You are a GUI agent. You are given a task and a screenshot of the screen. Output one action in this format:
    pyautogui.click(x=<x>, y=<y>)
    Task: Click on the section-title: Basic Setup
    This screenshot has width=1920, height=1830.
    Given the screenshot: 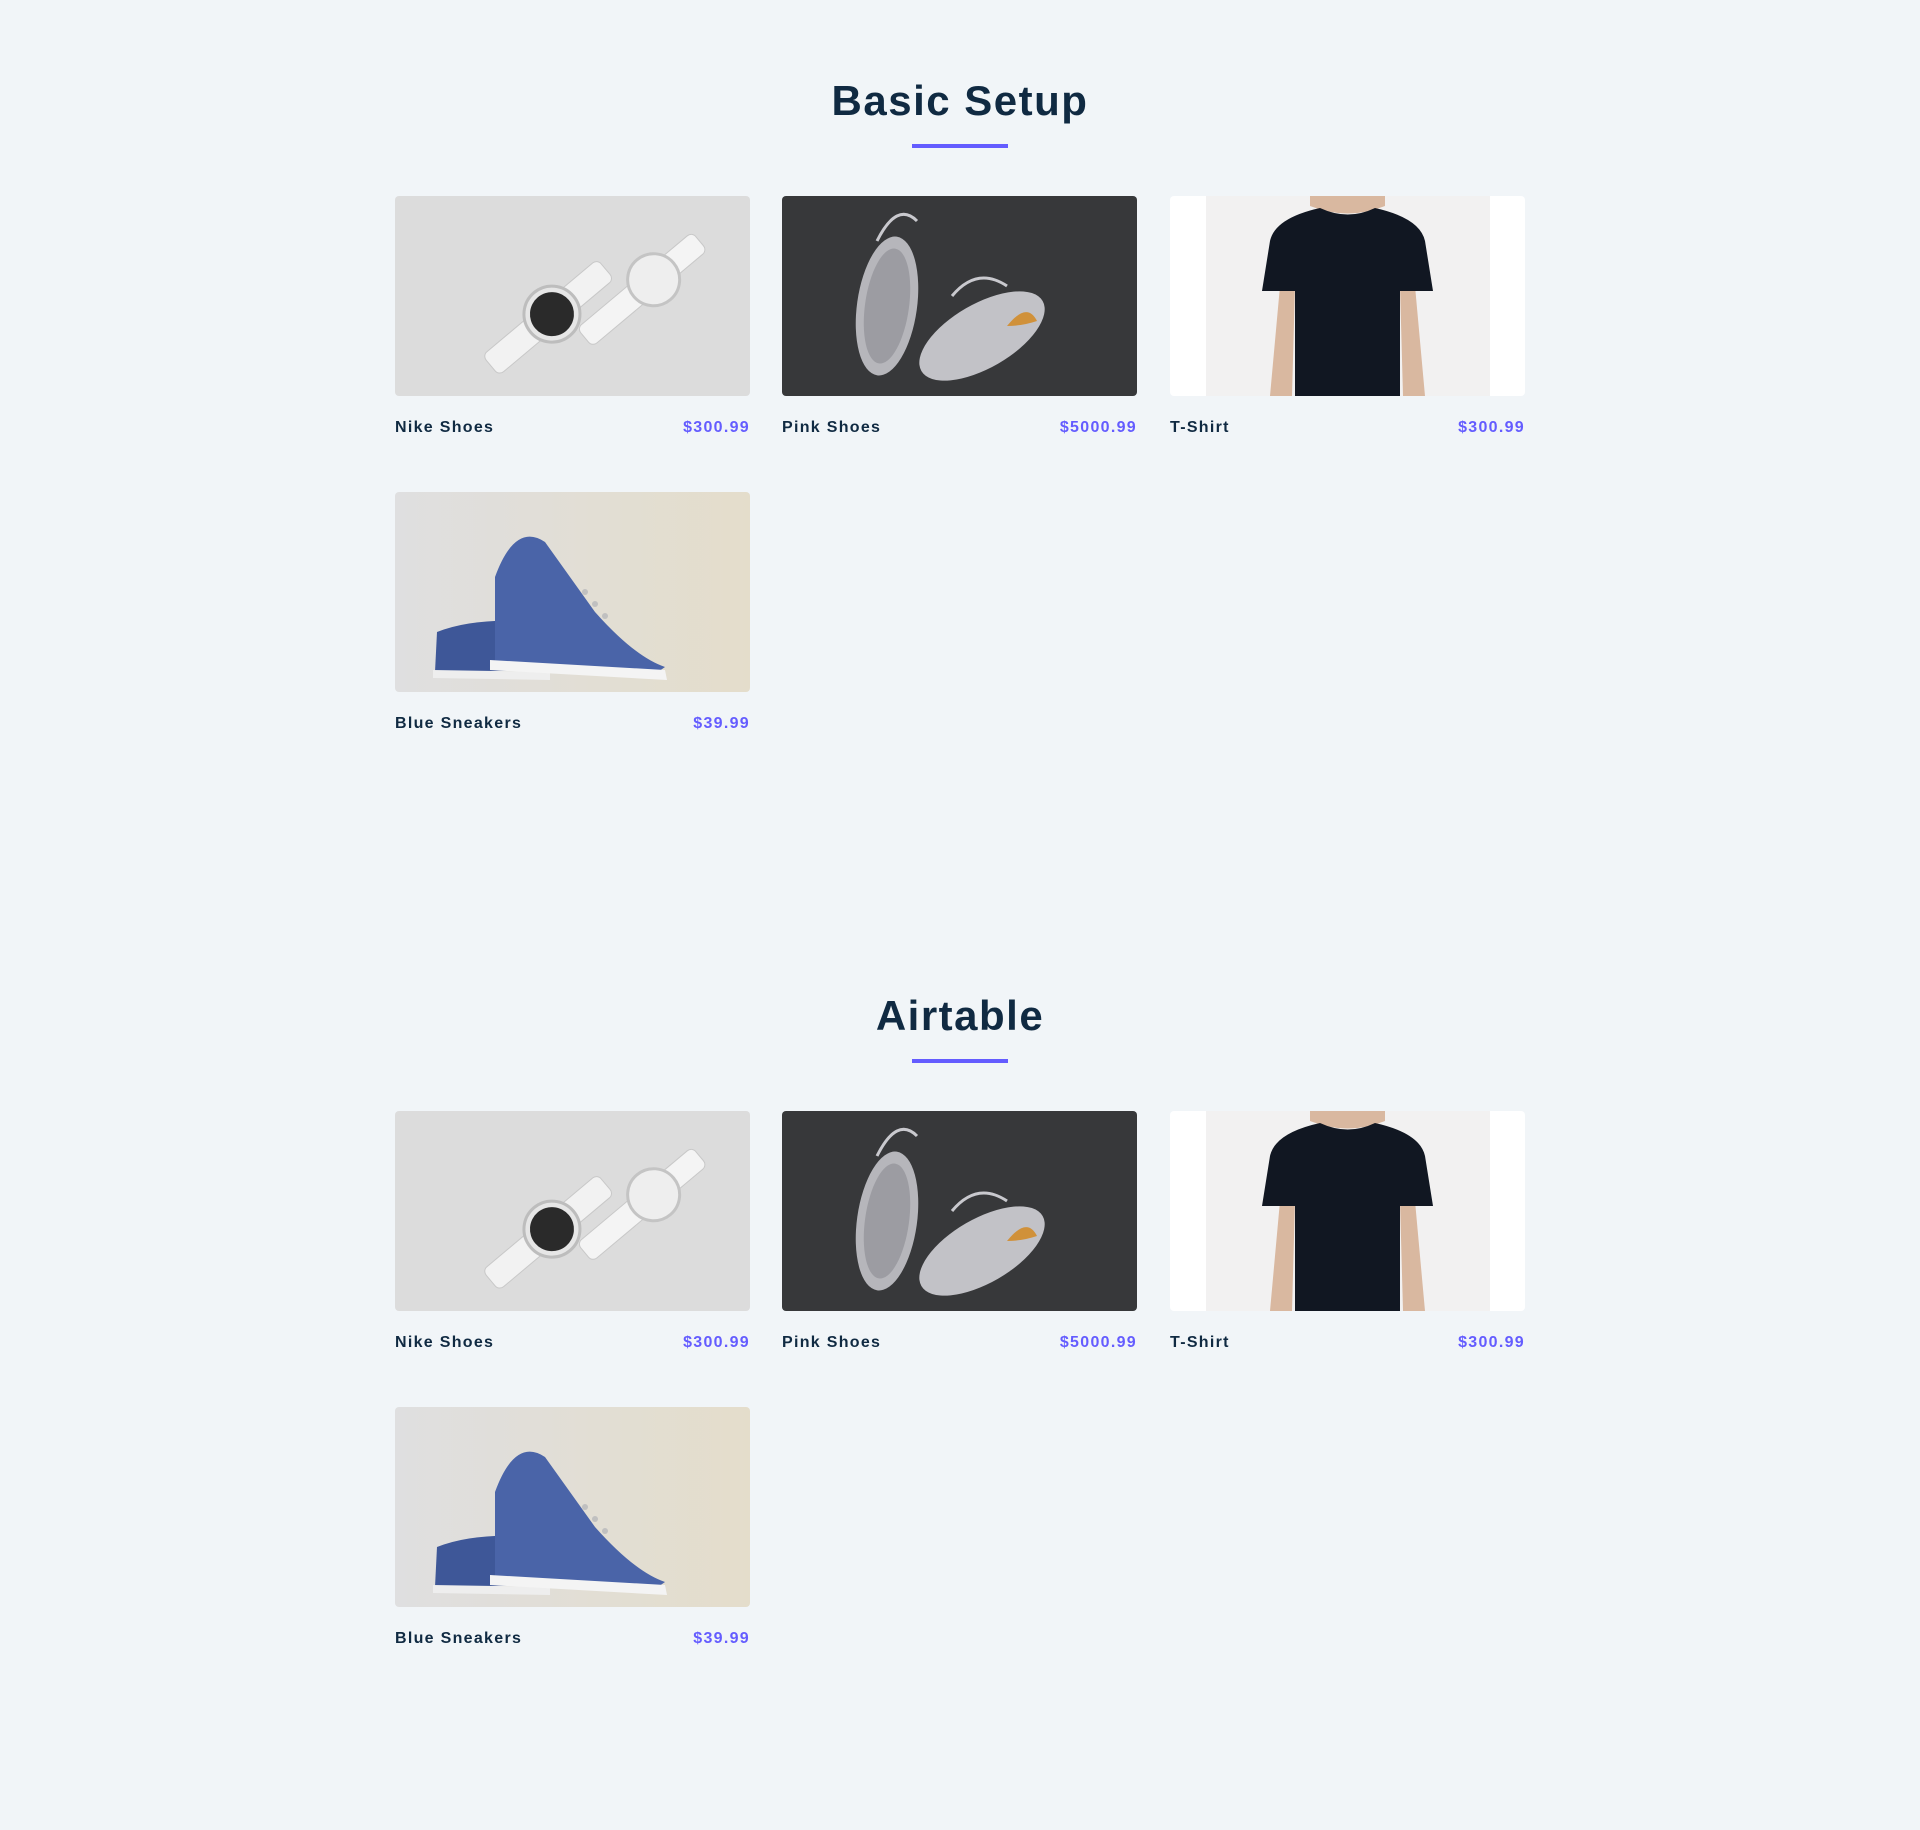 What is the action you would take?
    pyautogui.click(x=960, y=100)
    